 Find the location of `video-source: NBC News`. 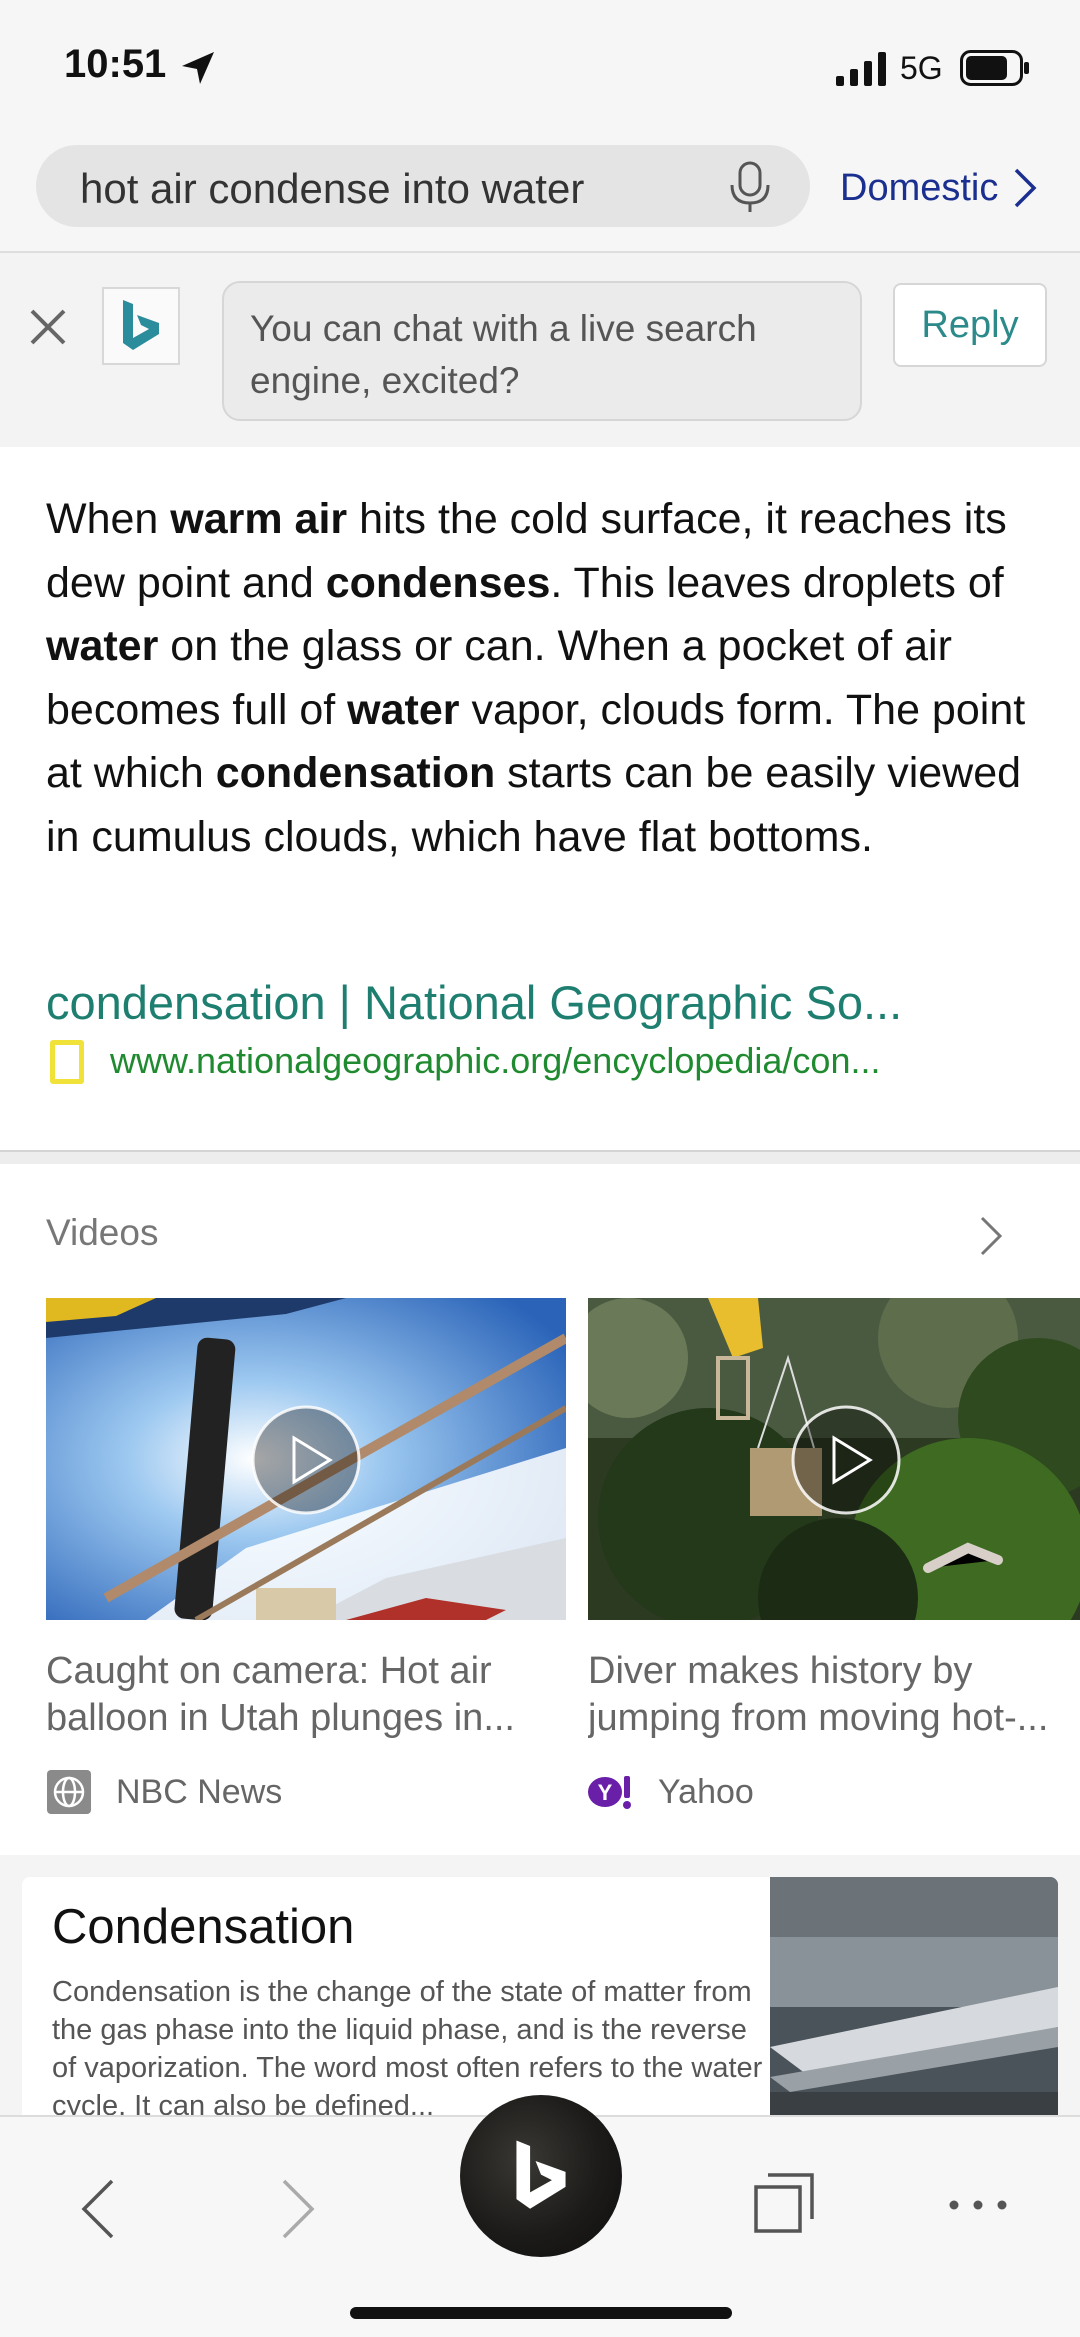

video-source: NBC News is located at coordinates (164, 1792).